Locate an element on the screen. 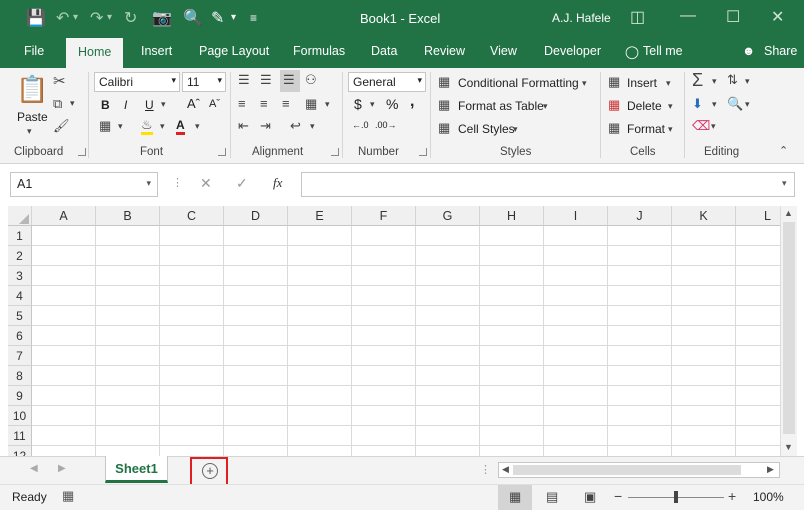 Image resolution: width=804 pixels, height=510 pixels. fill-color-icon: ✎ is located at coordinates (217, 18).